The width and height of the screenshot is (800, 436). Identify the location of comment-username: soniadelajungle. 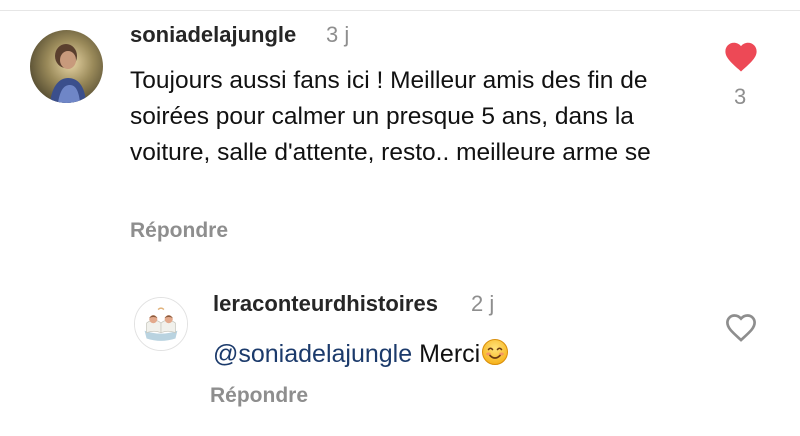
(213, 35).